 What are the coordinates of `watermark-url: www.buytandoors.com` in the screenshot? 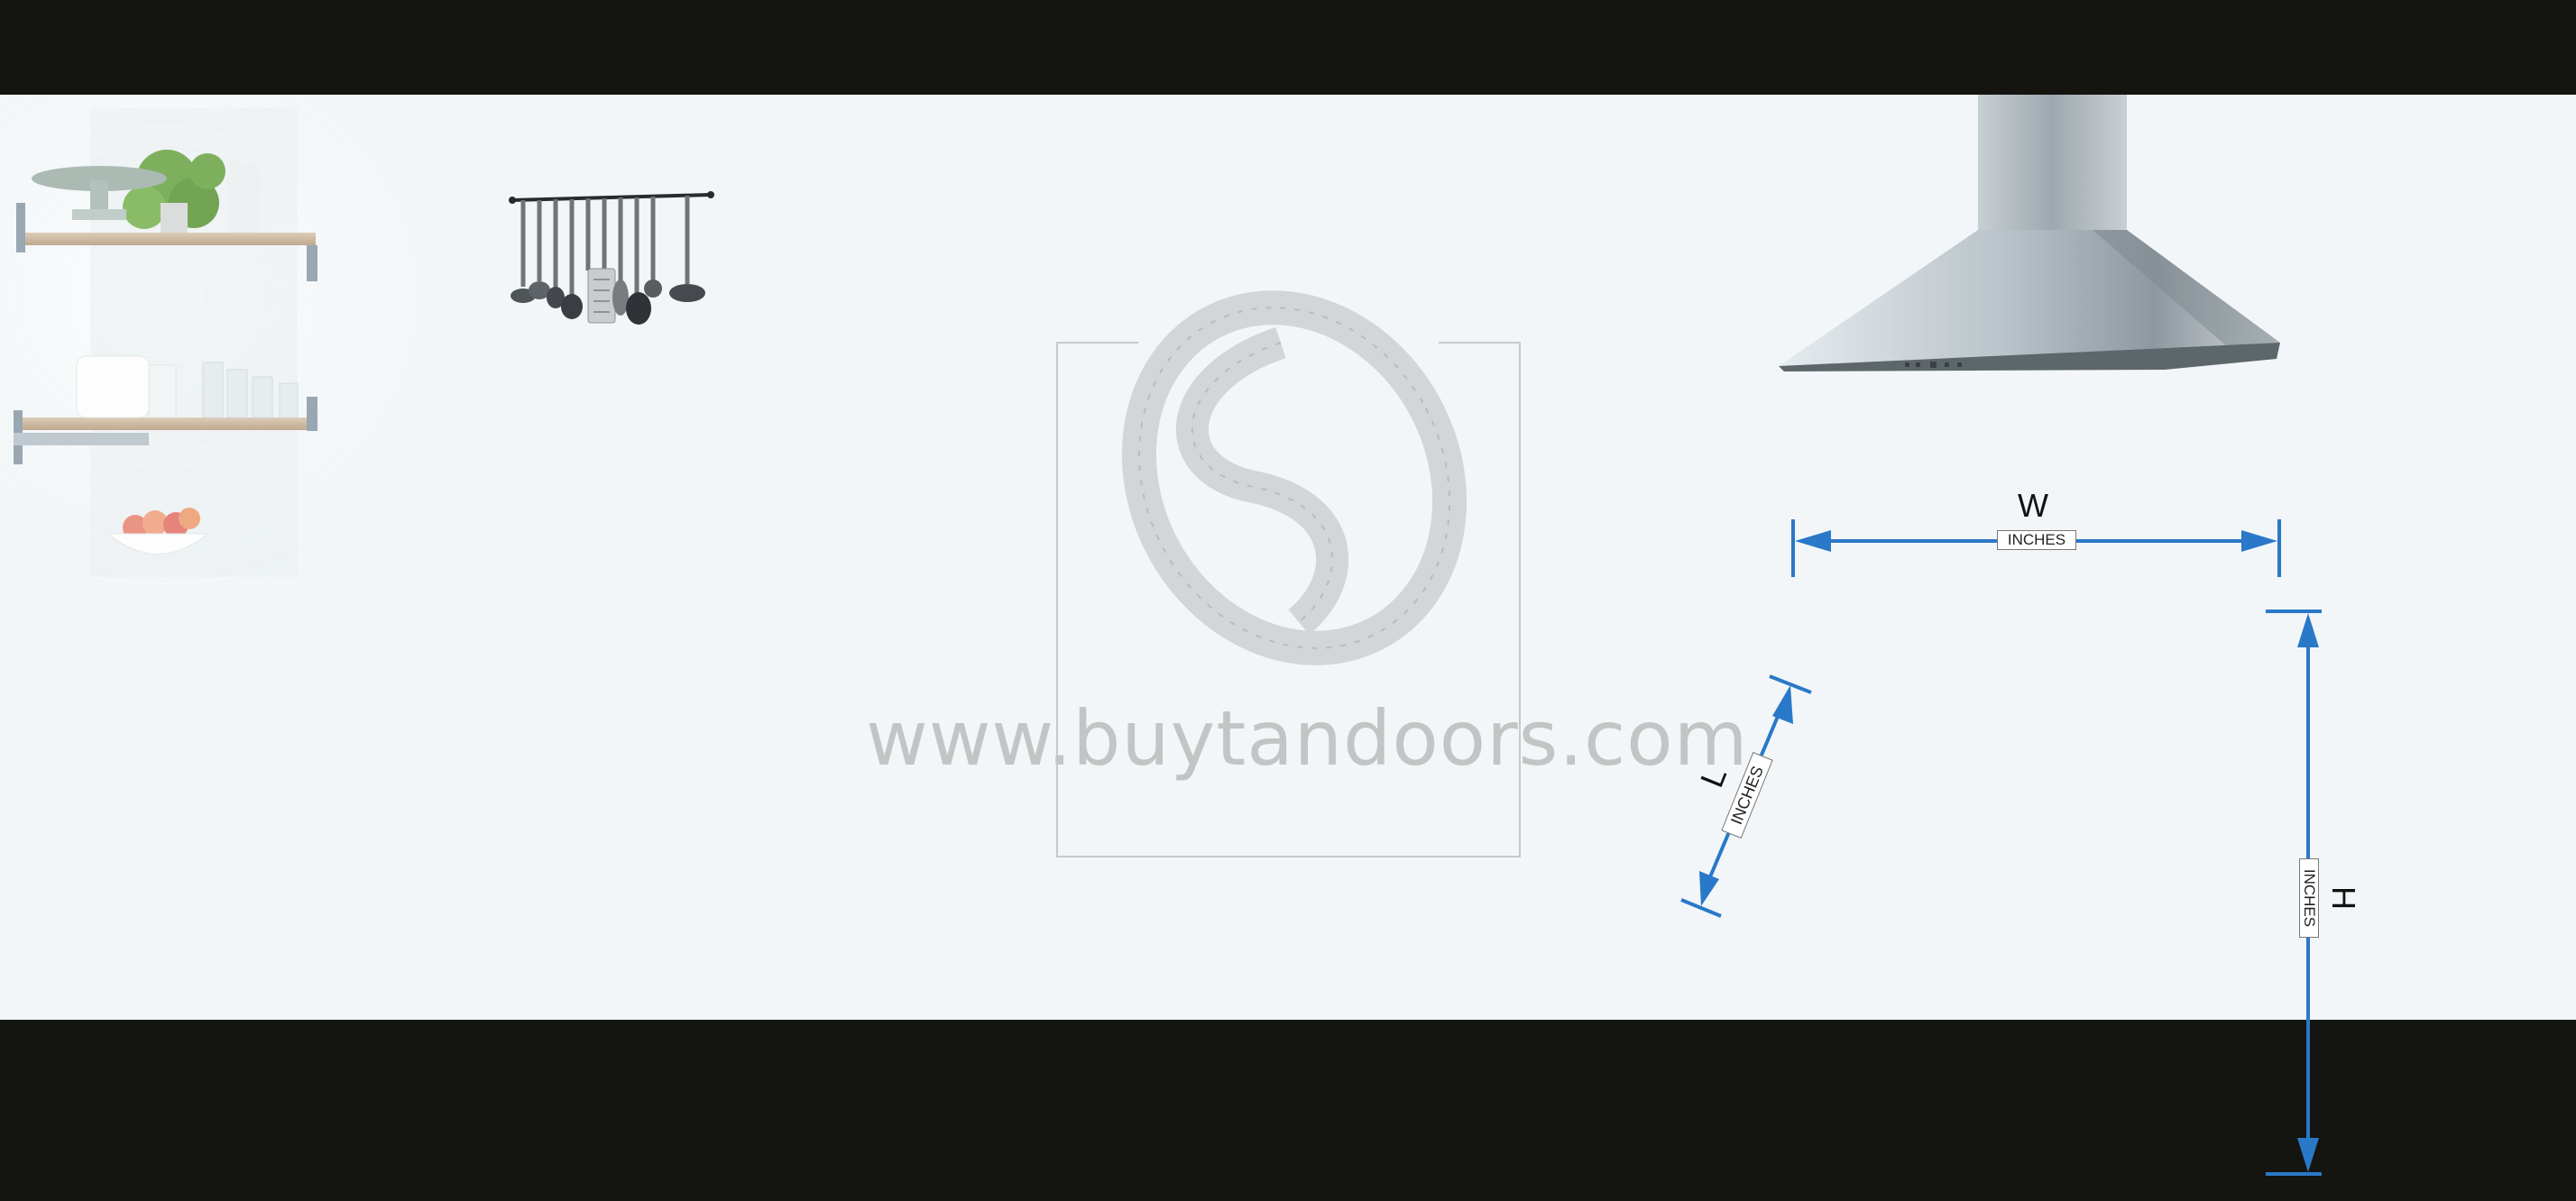 It's located at (1307, 738).